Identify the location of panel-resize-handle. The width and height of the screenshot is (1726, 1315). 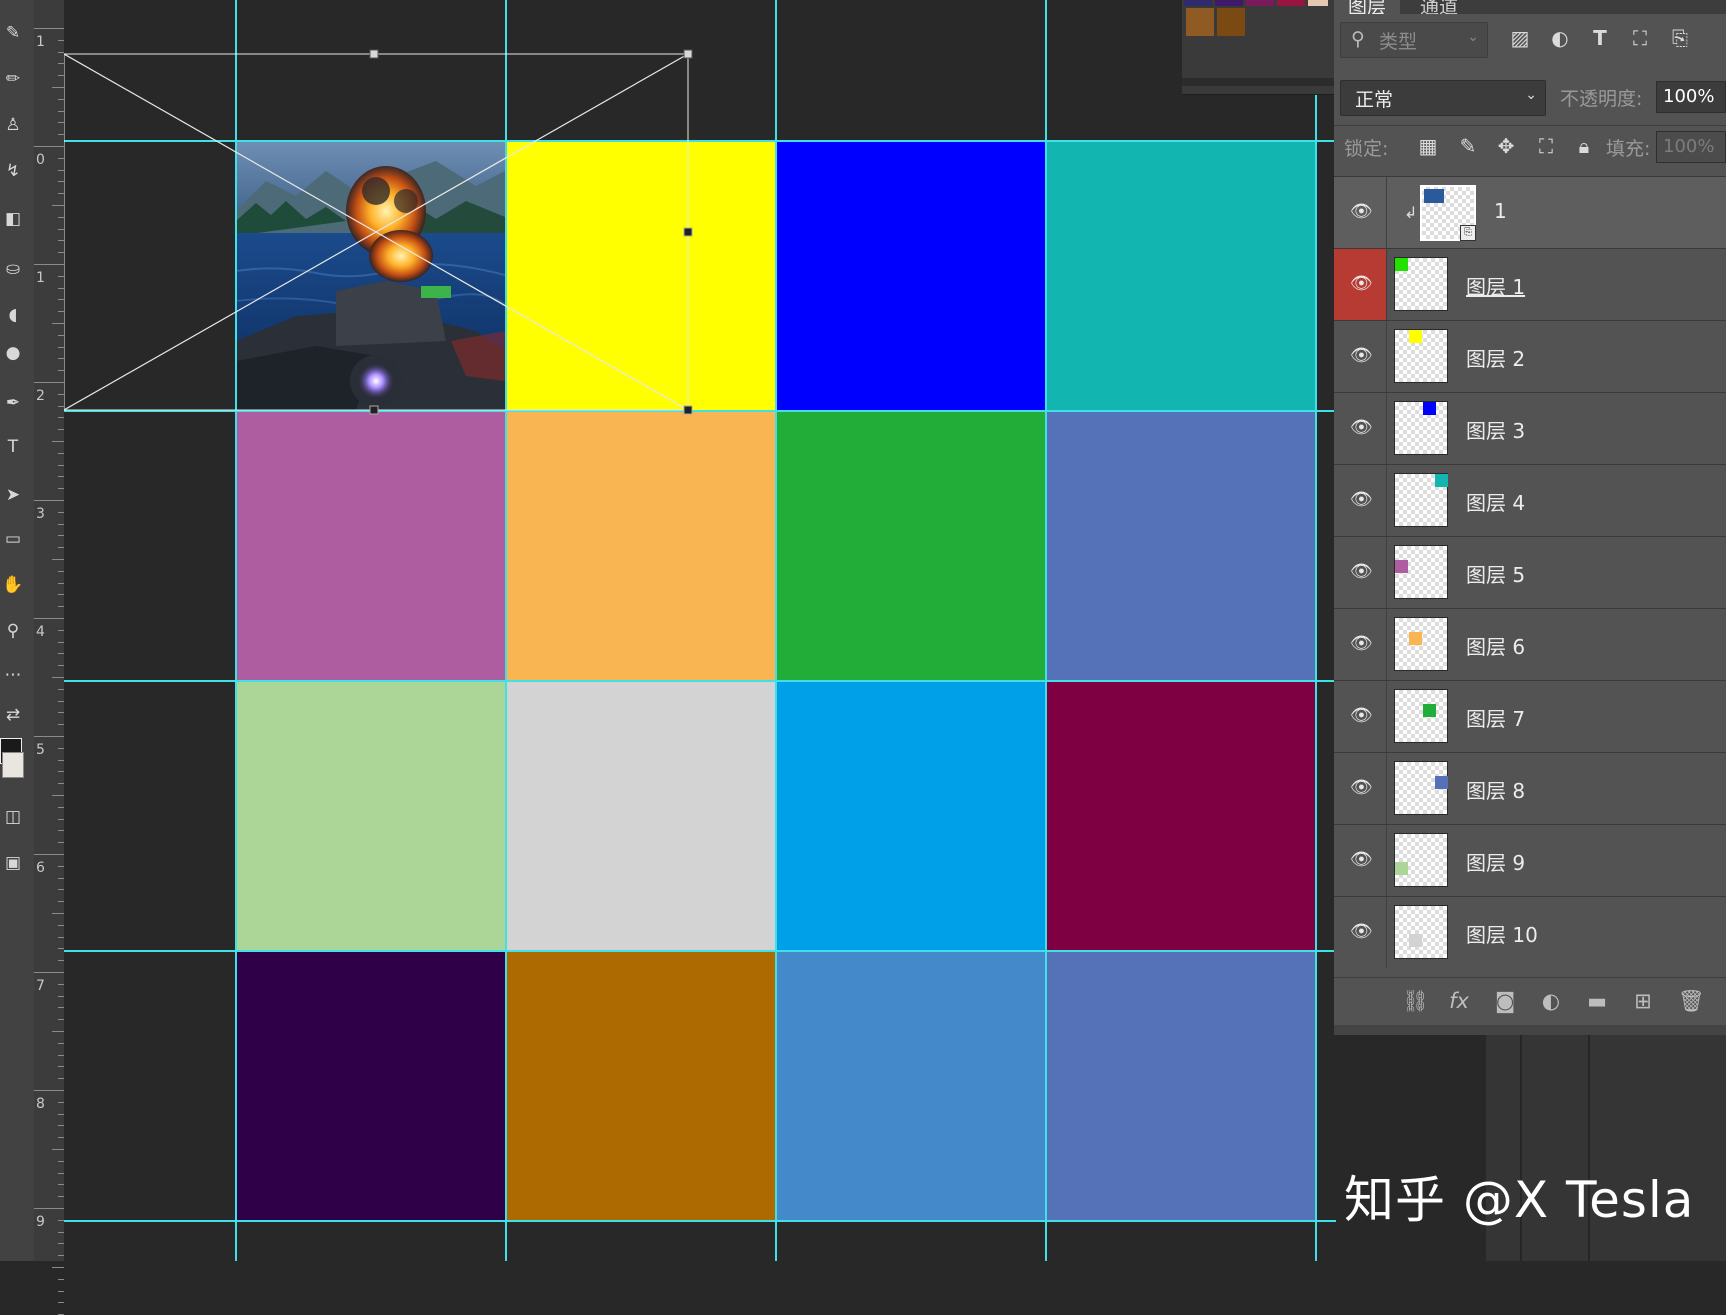
(1530, 1030).